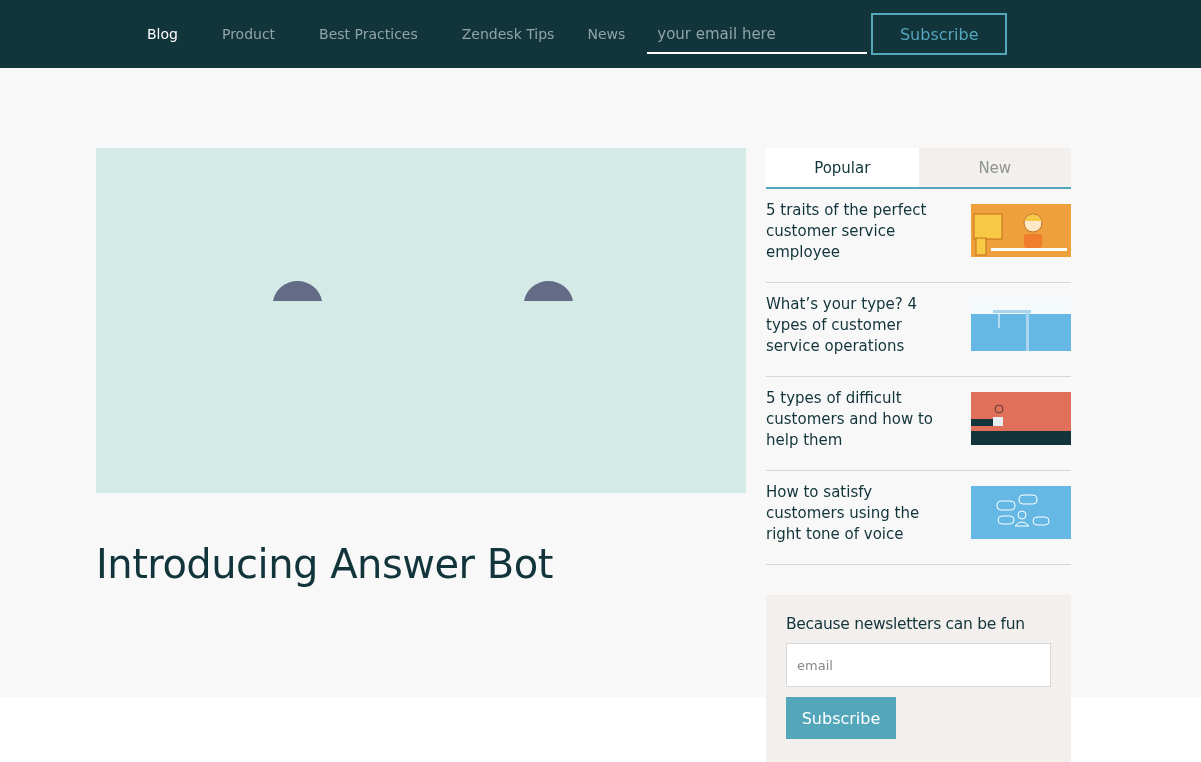 The image size is (1201, 762). What do you see at coordinates (248, 34) in the screenshot?
I see `nav-link: Product` at bounding box center [248, 34].